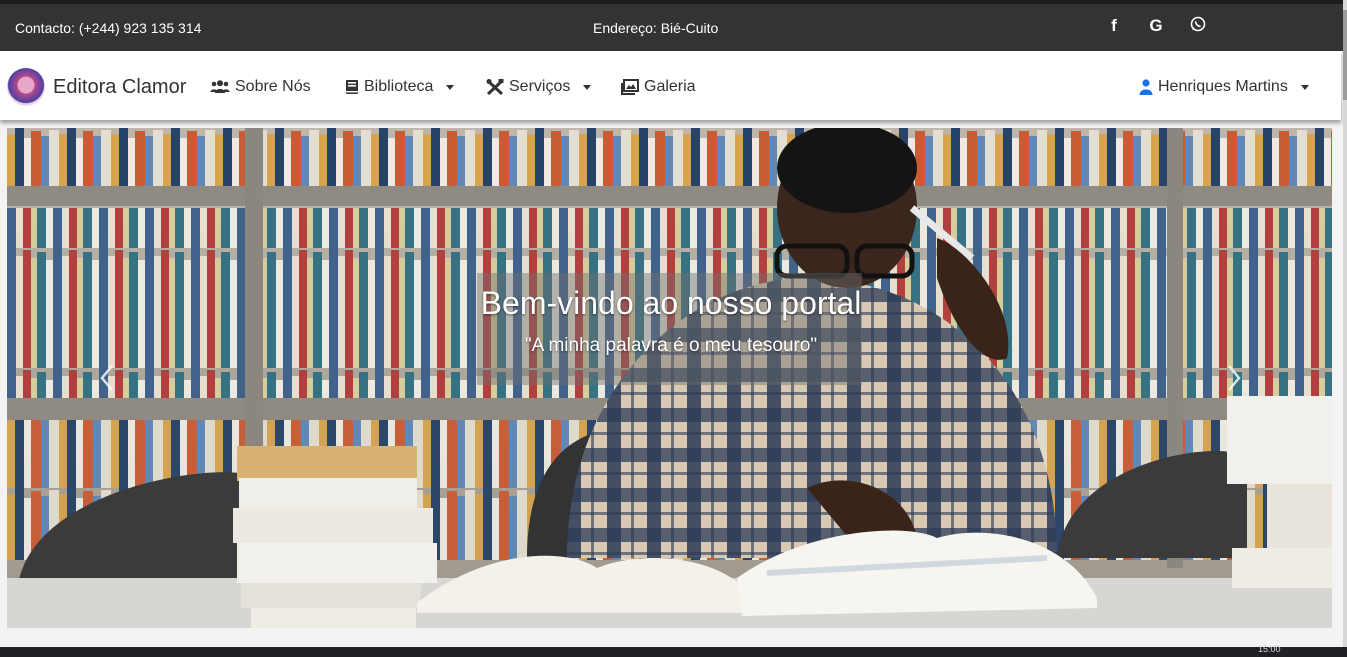  What do you see at coordinates (1198, 26) in the screenshot?
I see `whatsapp-icon` at bounding box center [1198, 26].